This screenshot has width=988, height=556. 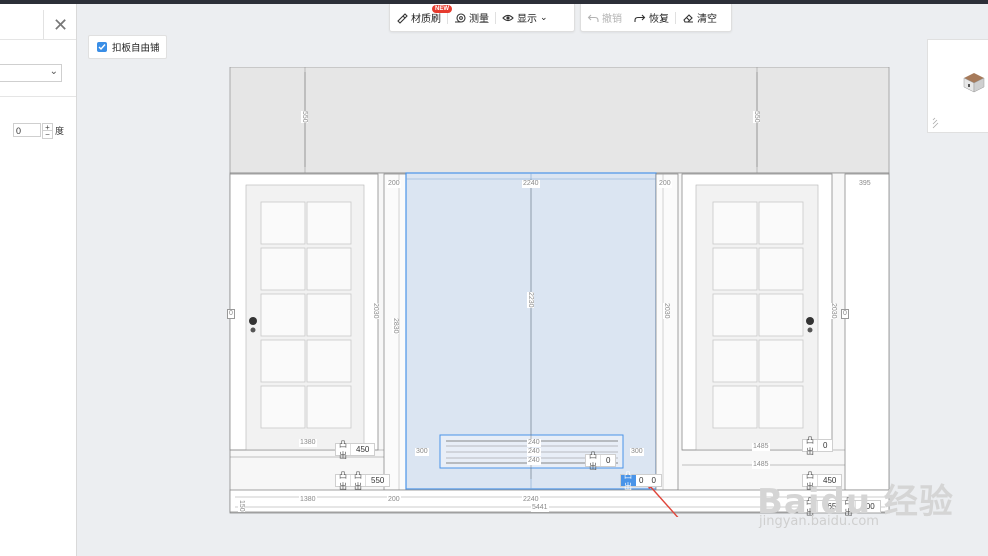 What do you see at coordinates (136, 48) in the screenshot?
I see `free-tile-label: 扣板自由铺` at bounding box center [136, 48].